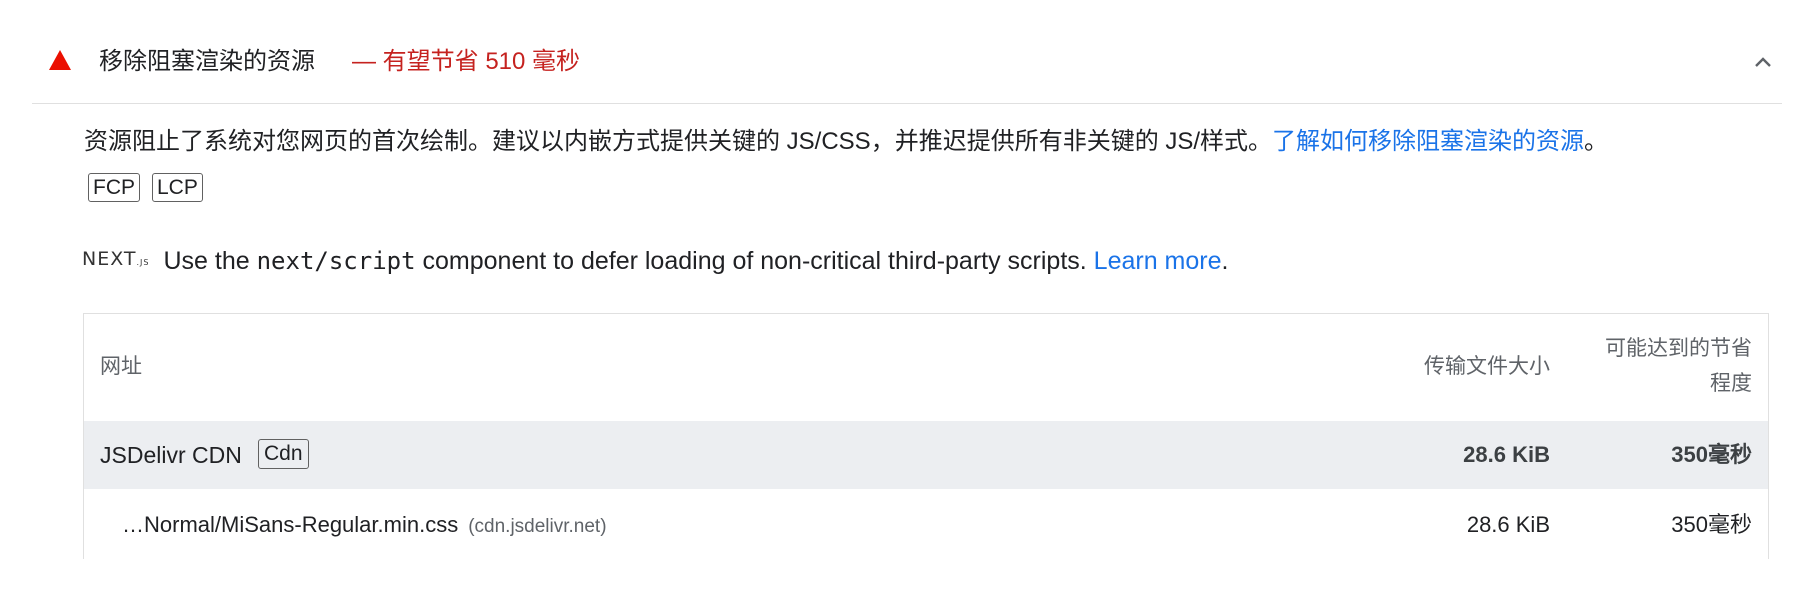  Describe the element at coordinates (907, 63) in the screenshot. I see `audit-header: 移除阻塞渲染的资源 — 有望节省 510 毫秒` at that location.